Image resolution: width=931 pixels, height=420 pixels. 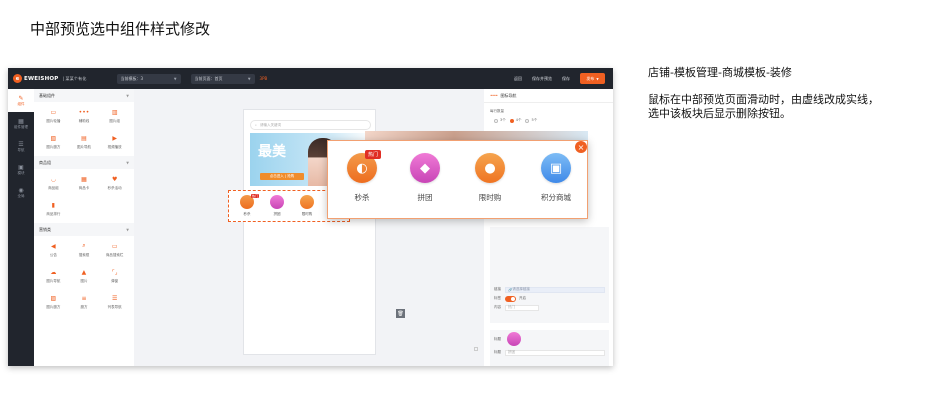 What do you see at coordinates (400, 313) in the screenshot?
I see `delete-block-icon: 🗑` at bounding box center [400, 313].